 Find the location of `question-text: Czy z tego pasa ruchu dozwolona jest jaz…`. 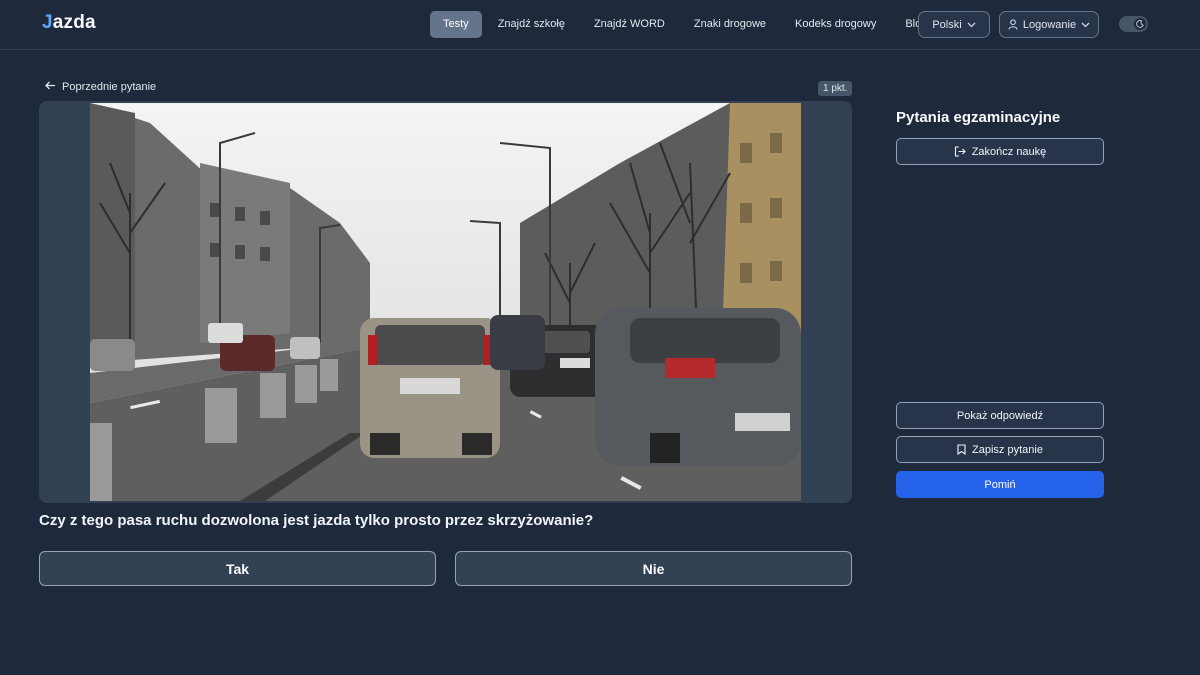

question-text: Czy z tego pasa ruchu dozwolona jest jaz… is located at coordinates (316, 520).